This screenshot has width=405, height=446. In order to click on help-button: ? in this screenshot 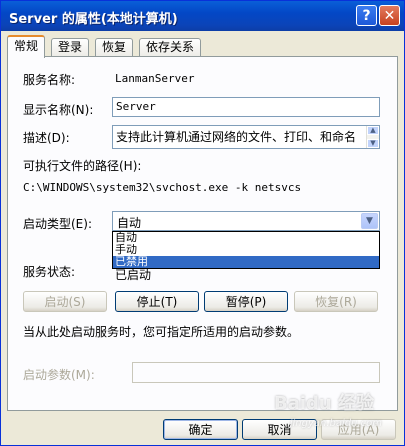, I will do `click(366, 15)`.